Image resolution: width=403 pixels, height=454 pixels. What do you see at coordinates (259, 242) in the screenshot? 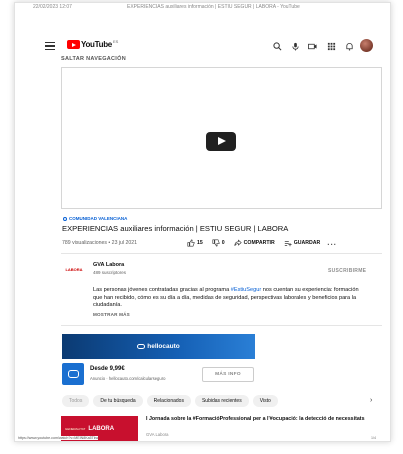
I see `share-label: COMPARTIR` at bounding box center [259, 242].